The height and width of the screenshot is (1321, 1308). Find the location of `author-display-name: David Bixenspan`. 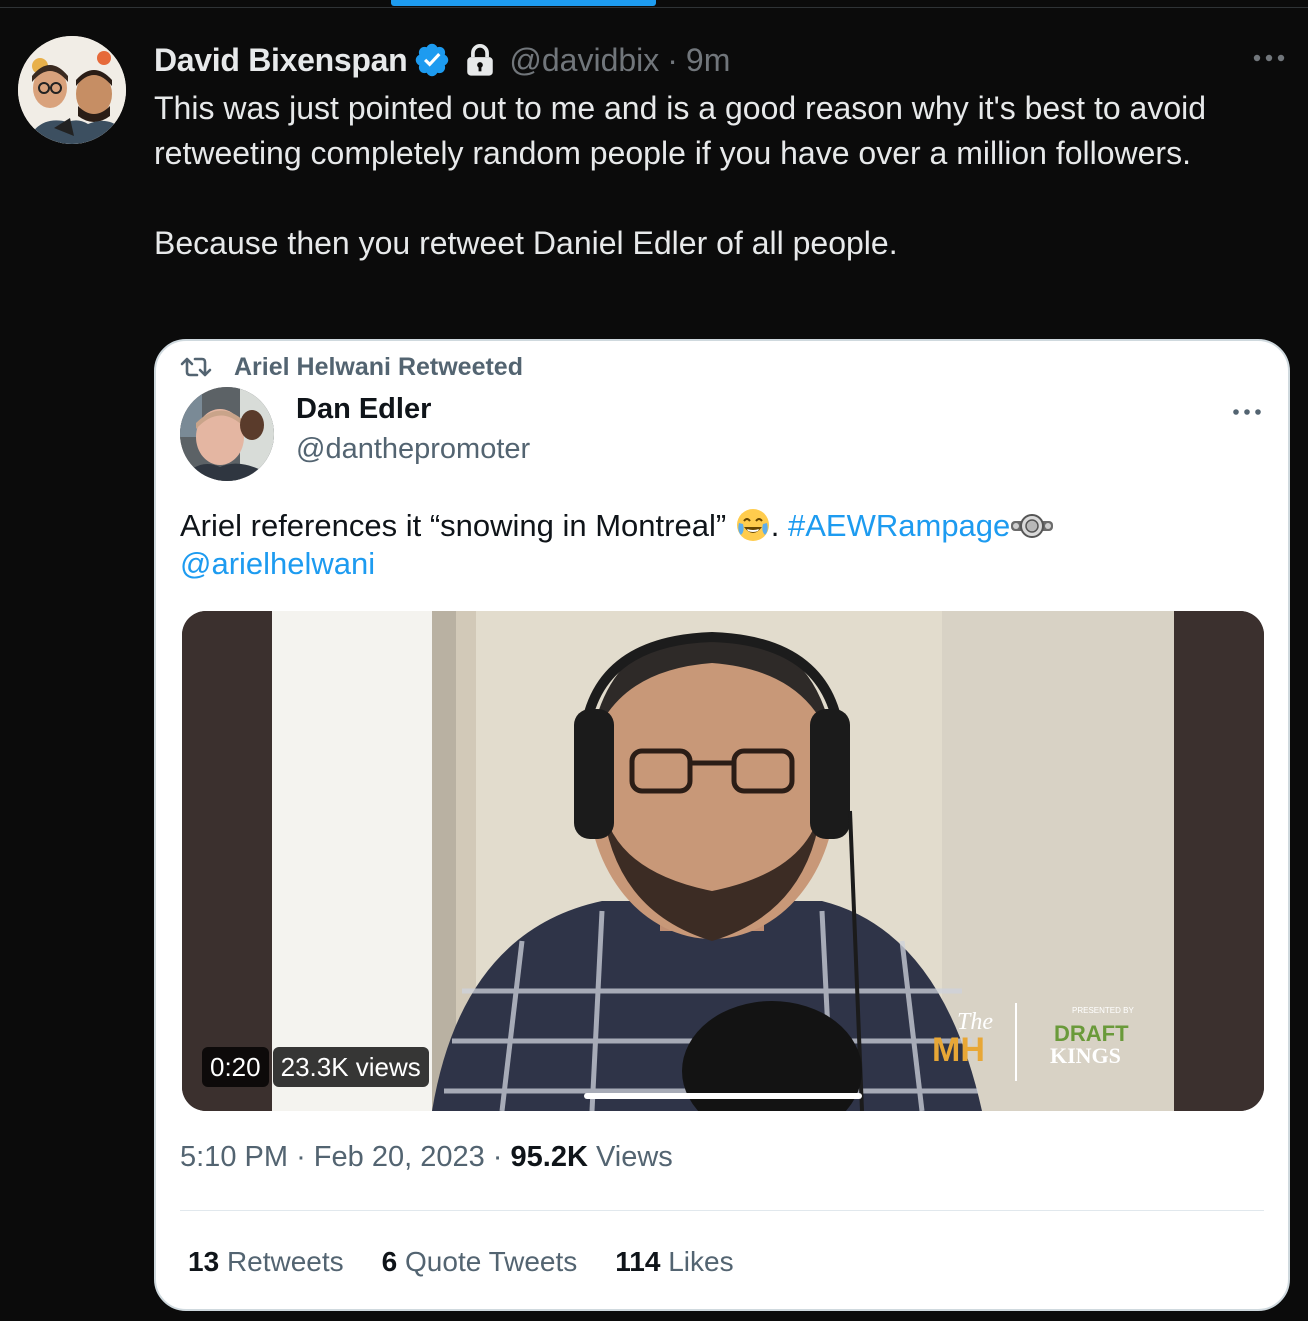

author-display-name: David Bixenspan is located at coordinates (281, 60).